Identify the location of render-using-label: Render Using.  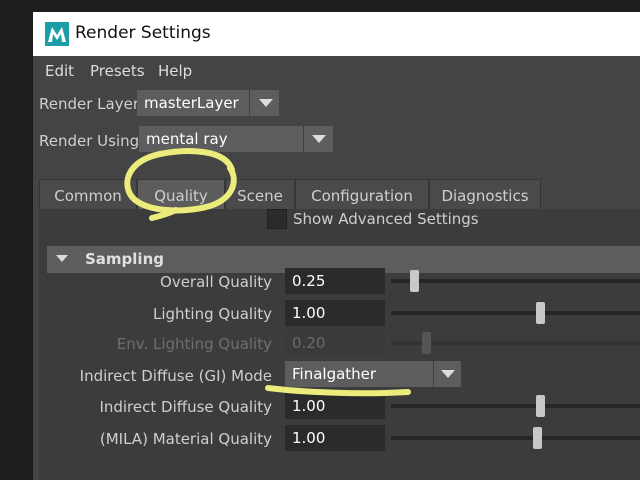
(89, 141).